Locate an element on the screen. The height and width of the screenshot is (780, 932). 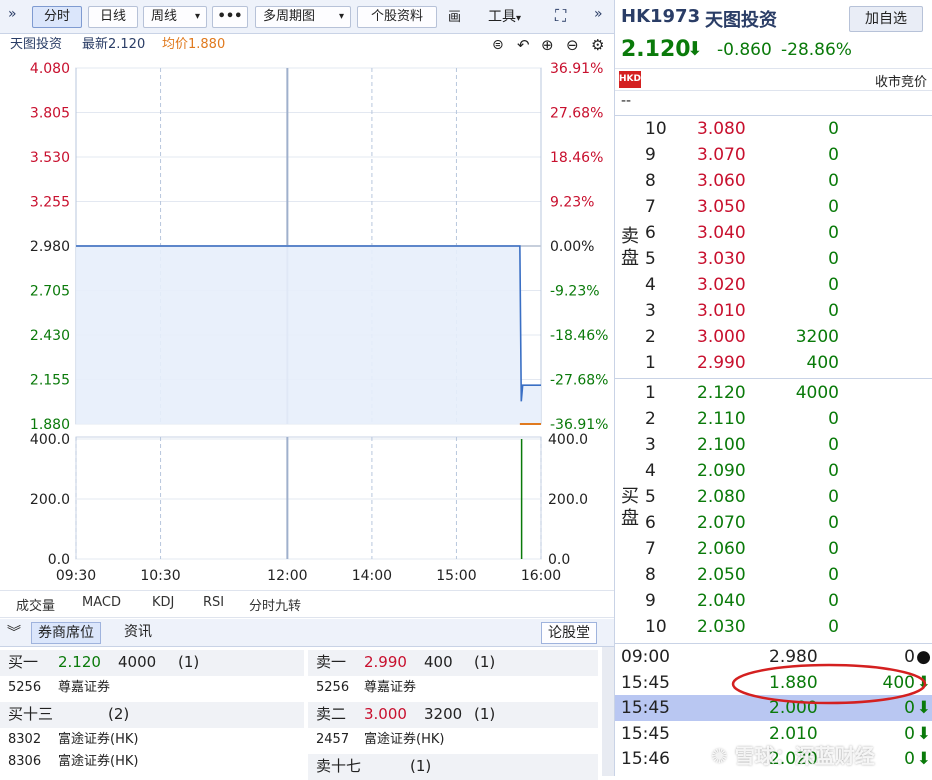
percent-tick-label: 9.23% is located at coordinates (572, 203).